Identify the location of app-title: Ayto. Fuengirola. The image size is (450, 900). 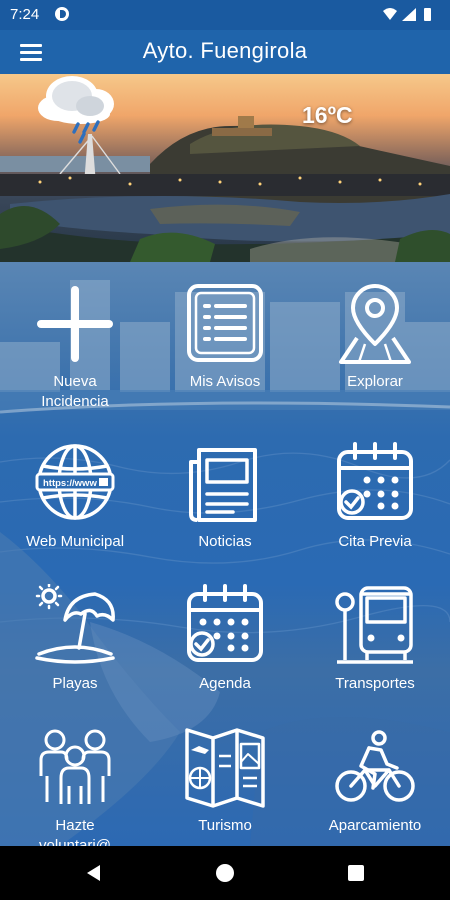
(225, 50).